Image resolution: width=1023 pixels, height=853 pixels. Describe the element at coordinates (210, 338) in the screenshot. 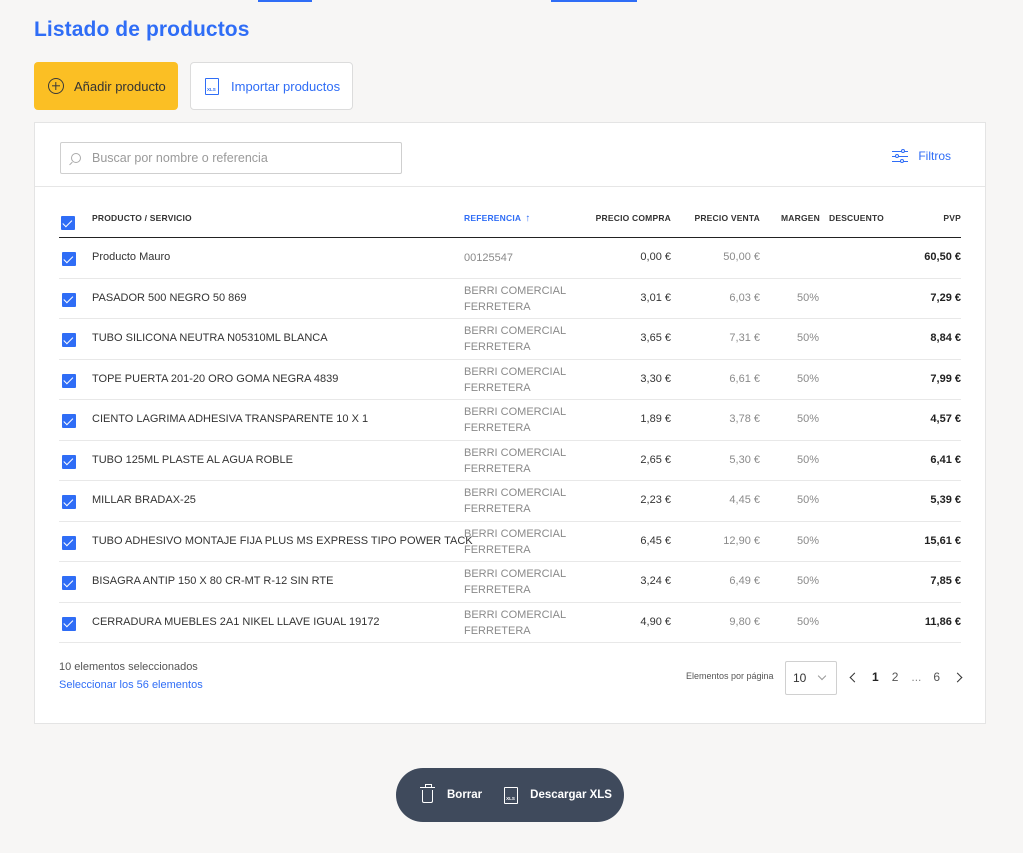

I see `product-name: TUBO SILICONA NEUTRA N05310ML BLANCA` at that location.